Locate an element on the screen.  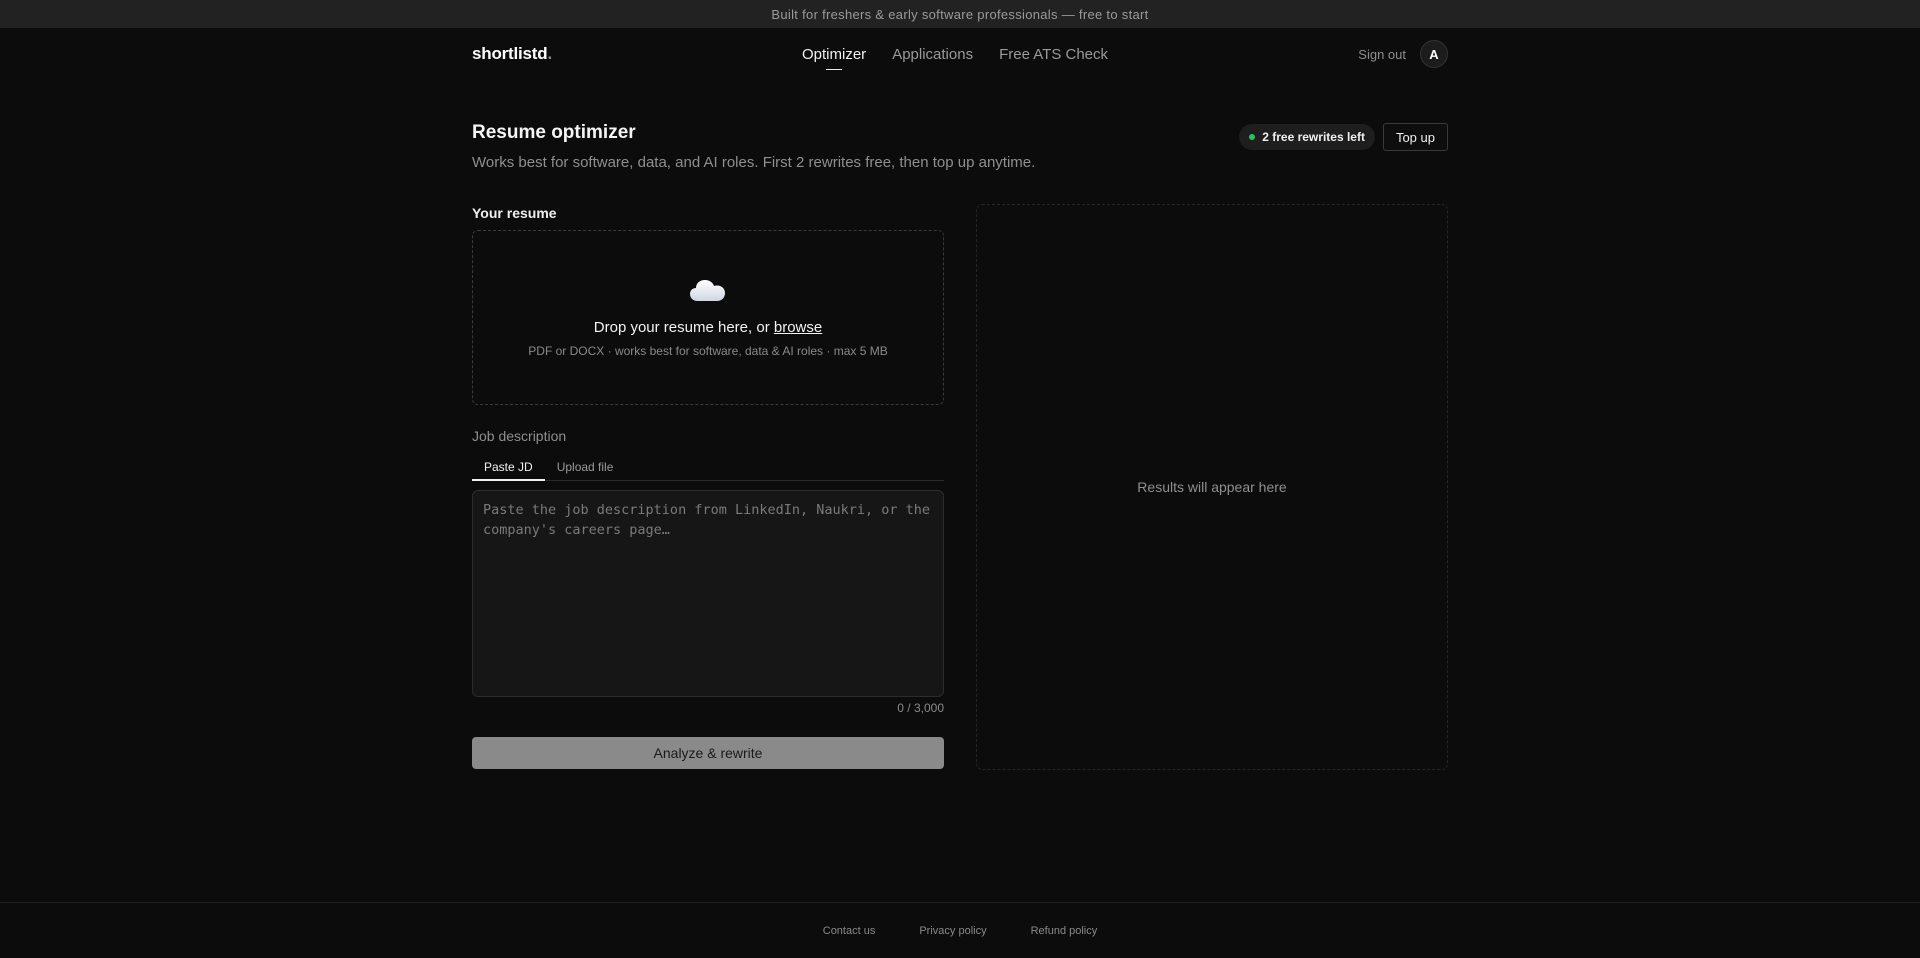
credits-badge: 2 free rewrites left is located at coordinates (1307, 137).